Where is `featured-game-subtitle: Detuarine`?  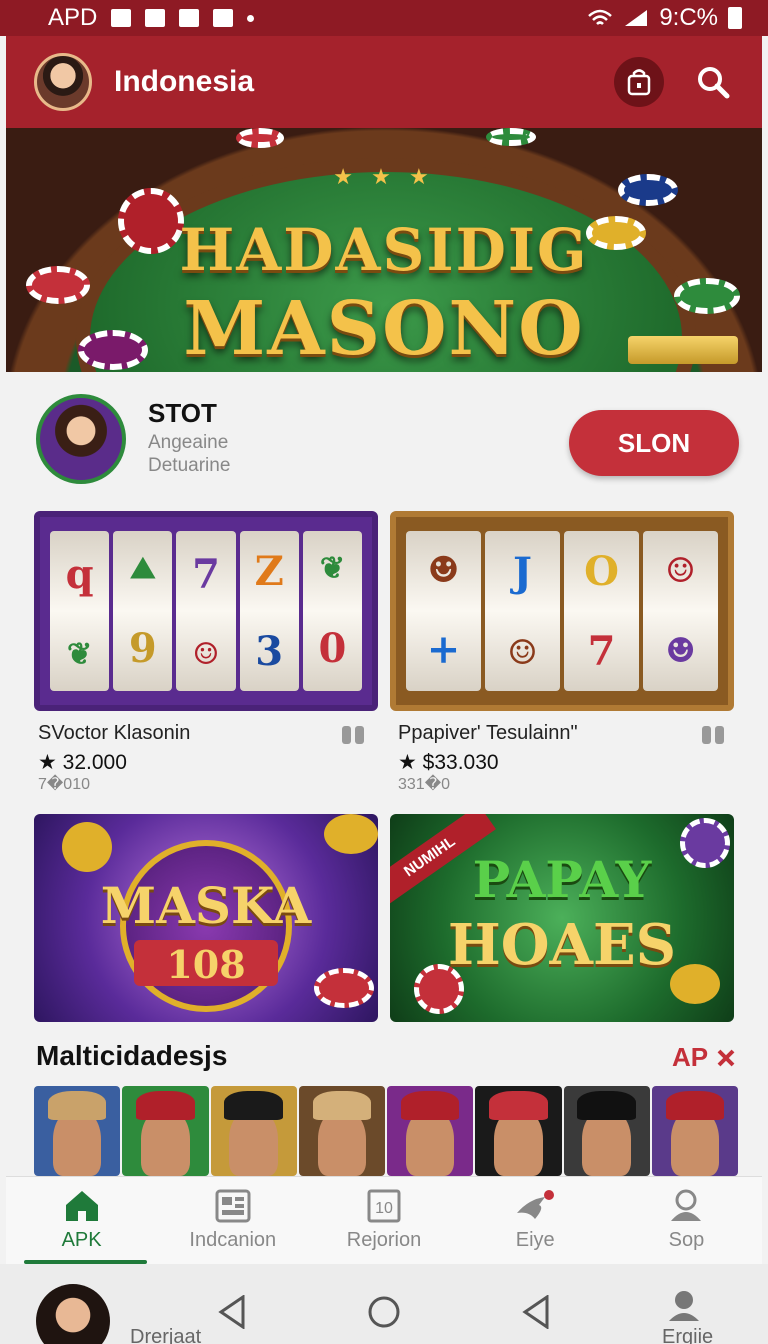
featured-game-subtitle: Detuarine is located at coordinates (189, 465).